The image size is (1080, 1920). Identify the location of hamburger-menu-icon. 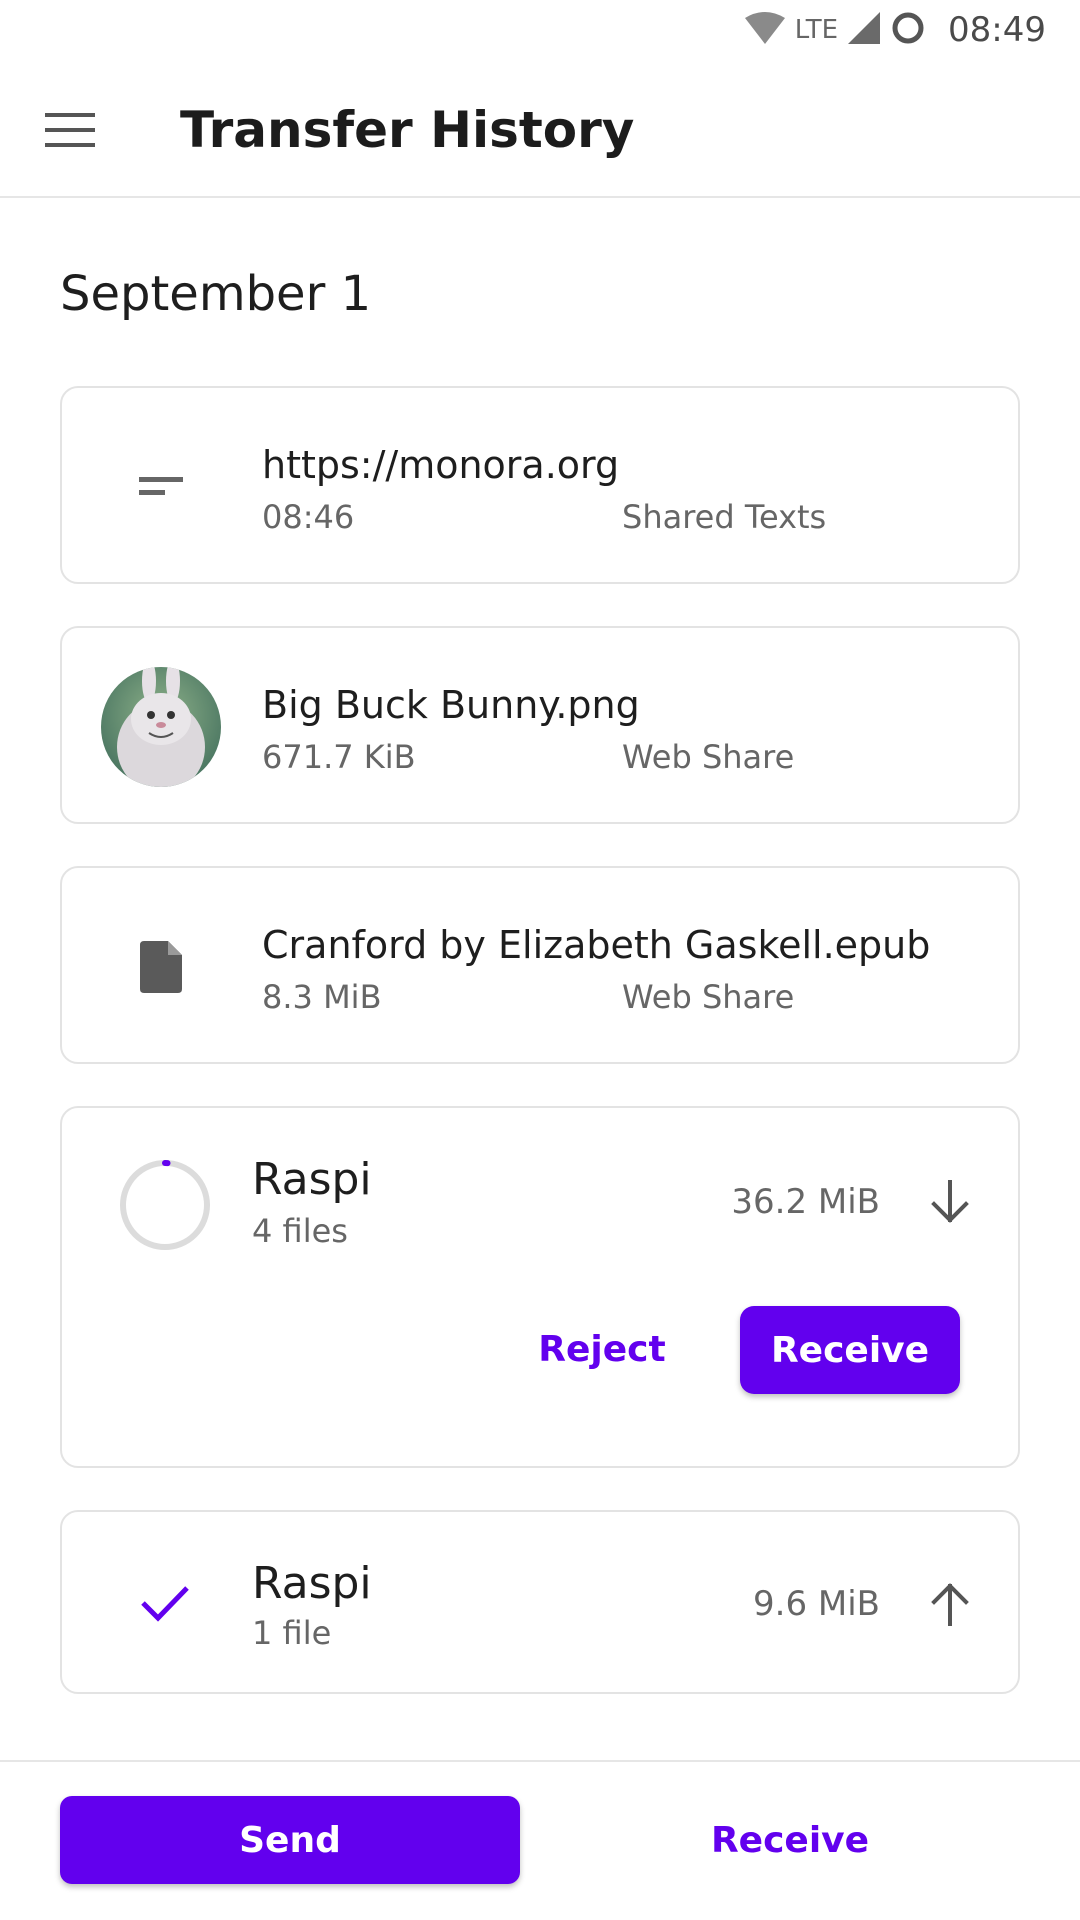
(70, 130).